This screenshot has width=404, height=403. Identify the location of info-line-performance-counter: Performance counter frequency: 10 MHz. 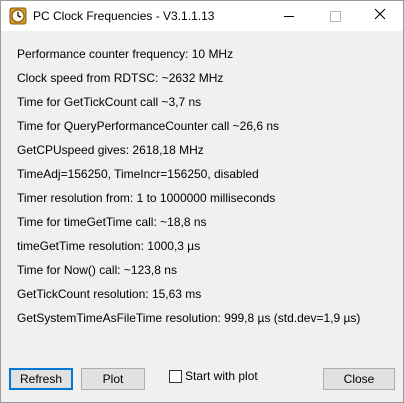
(125, 54).